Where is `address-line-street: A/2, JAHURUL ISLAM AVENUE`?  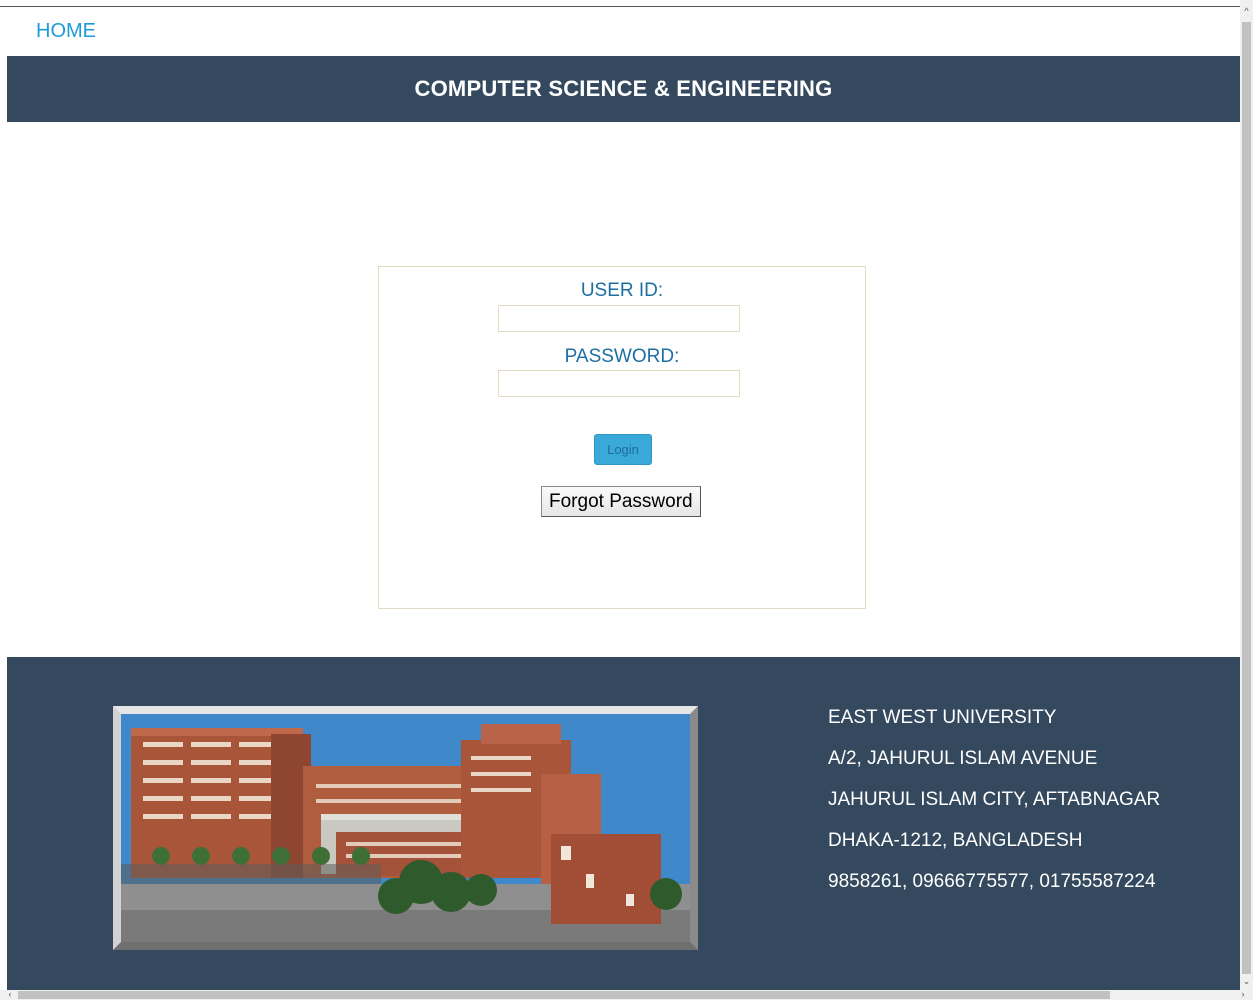
address-line-street: A/2, JAHURUL ISLAM AVENUE is located at coordinates (963, 758).